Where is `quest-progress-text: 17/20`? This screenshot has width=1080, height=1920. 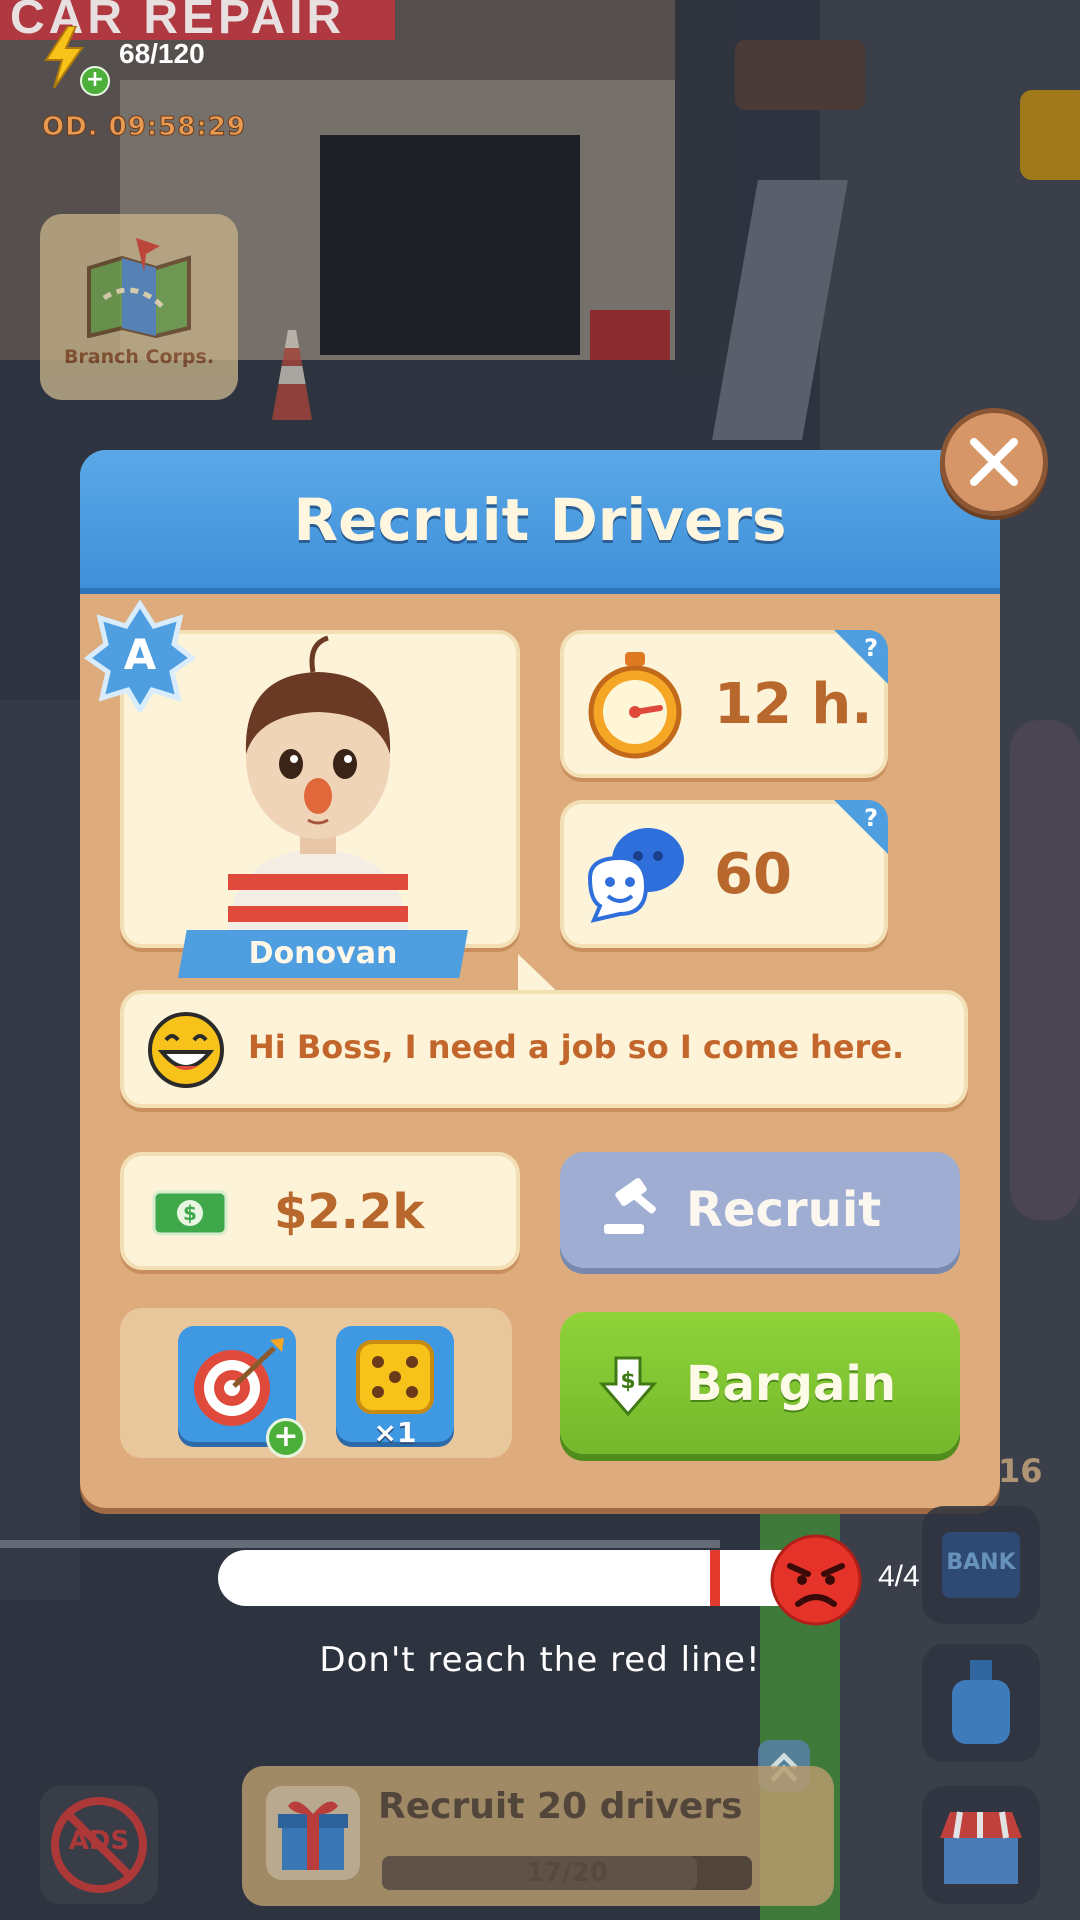
quest-progress-text: 17/20 is located at coordinates (567, 1873).